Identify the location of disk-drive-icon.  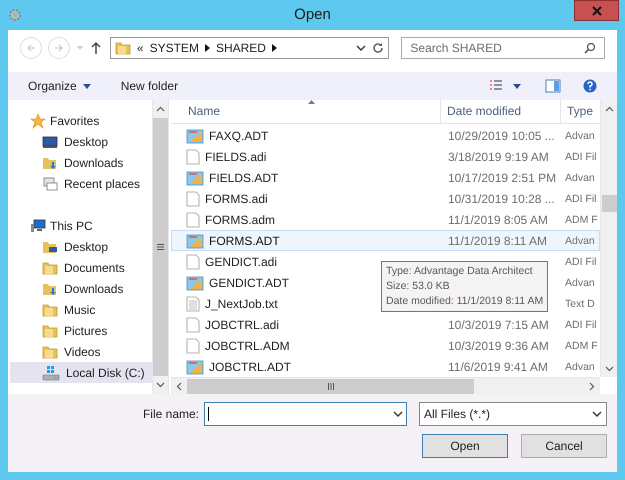
(51, 372).